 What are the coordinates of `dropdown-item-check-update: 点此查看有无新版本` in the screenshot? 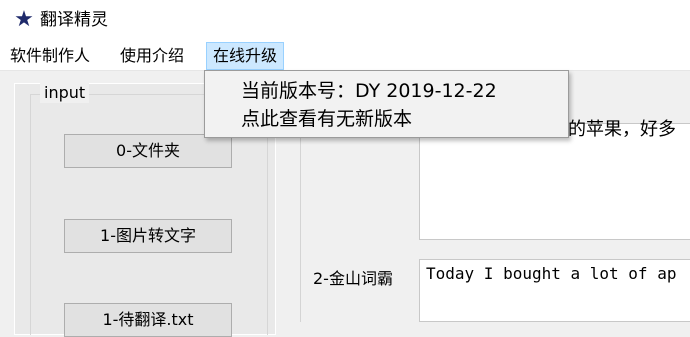 It's located at (326, 119).